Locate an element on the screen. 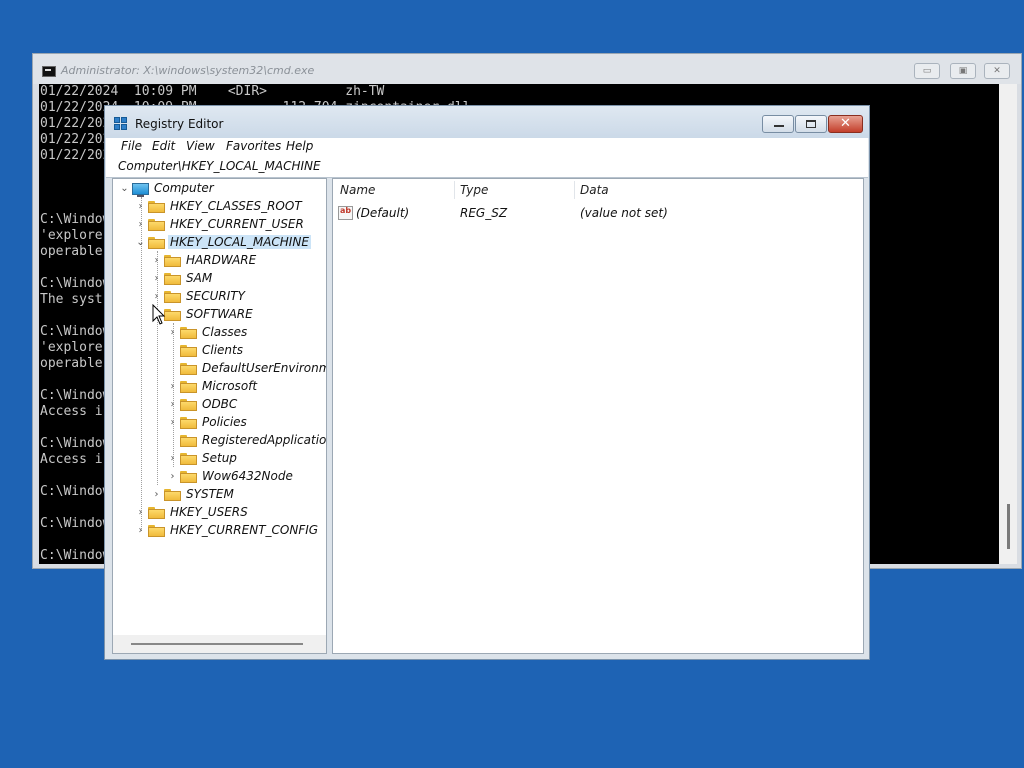 This screenshot has width=1024, height=768. value-type: REG_SZ is located at coordinates (484, 213).